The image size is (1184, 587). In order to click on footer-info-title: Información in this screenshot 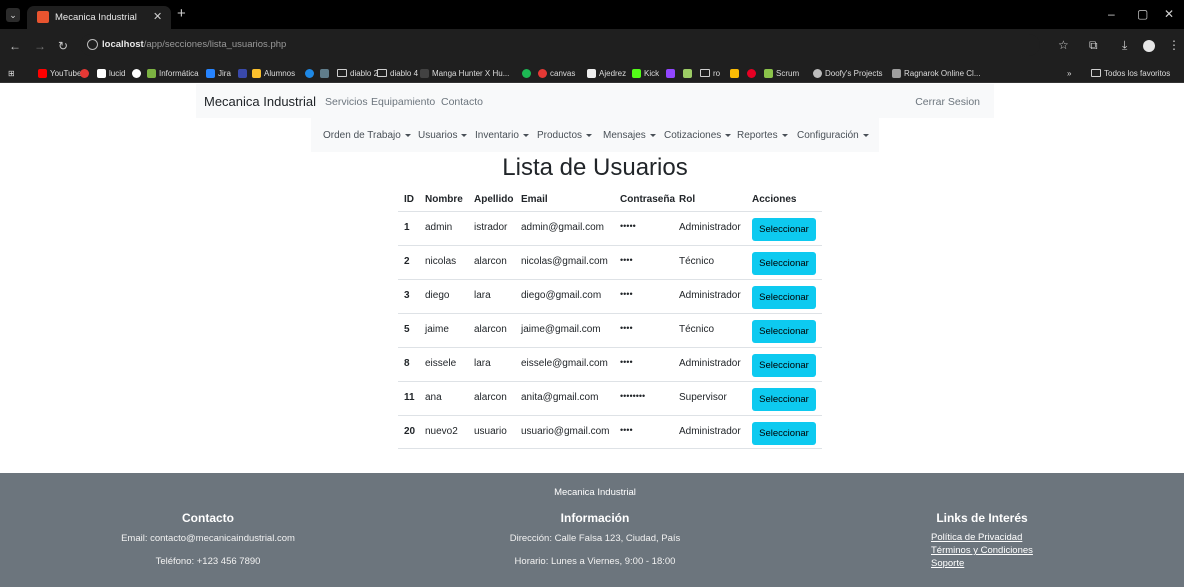, I will do `click(595, 518)`.